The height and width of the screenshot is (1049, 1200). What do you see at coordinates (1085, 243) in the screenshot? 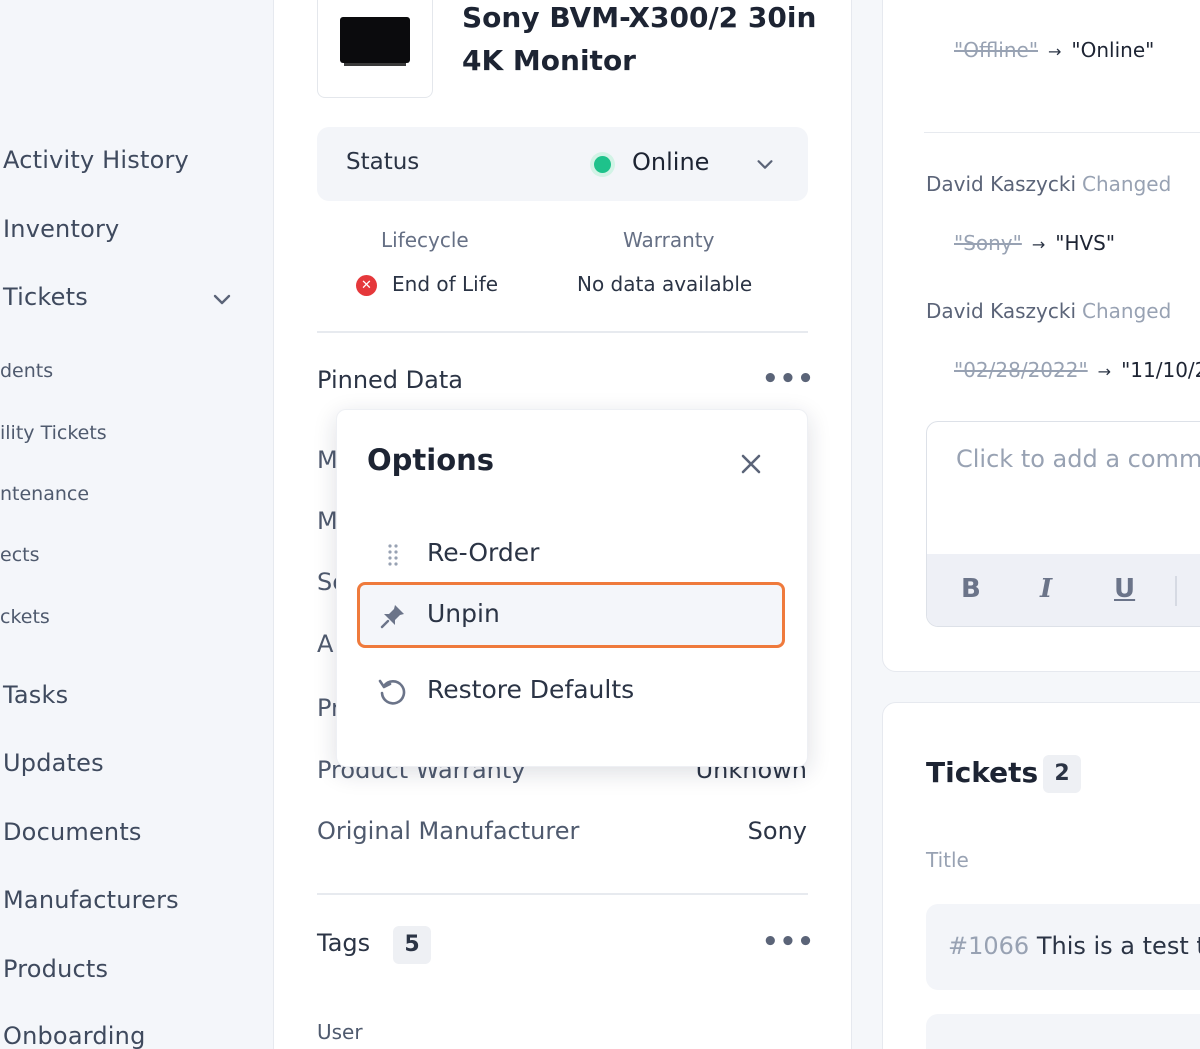
I see `history-new-value: "HVS"` at bounding box center [1085, 243].